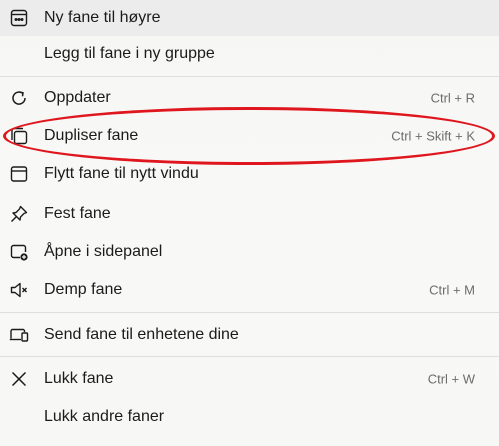  Describe the element at coordinates (451, 379) in the screenshot. I see `menu-item-shortcut: Ctrl + W` at that location.